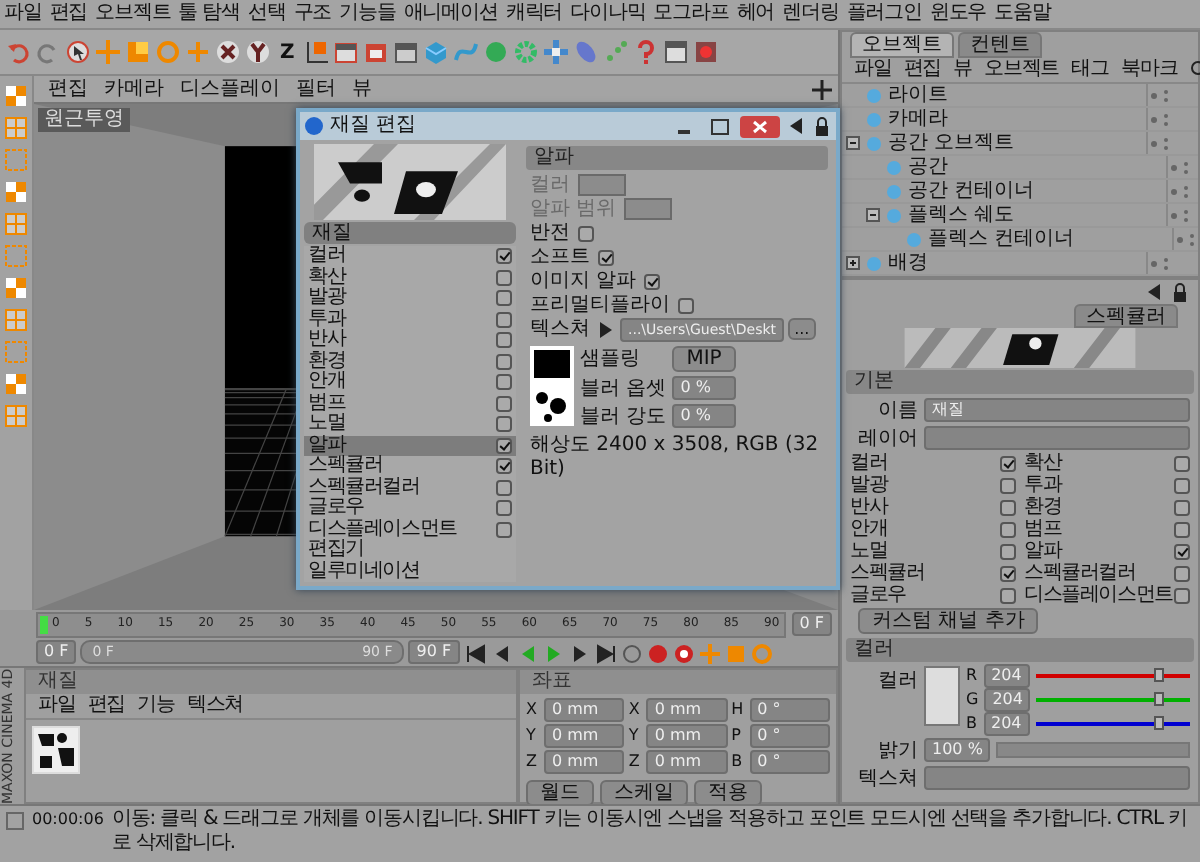 This screenshot has width=1200, height=862. I want to click on navigation-icon, so click(822, 89).